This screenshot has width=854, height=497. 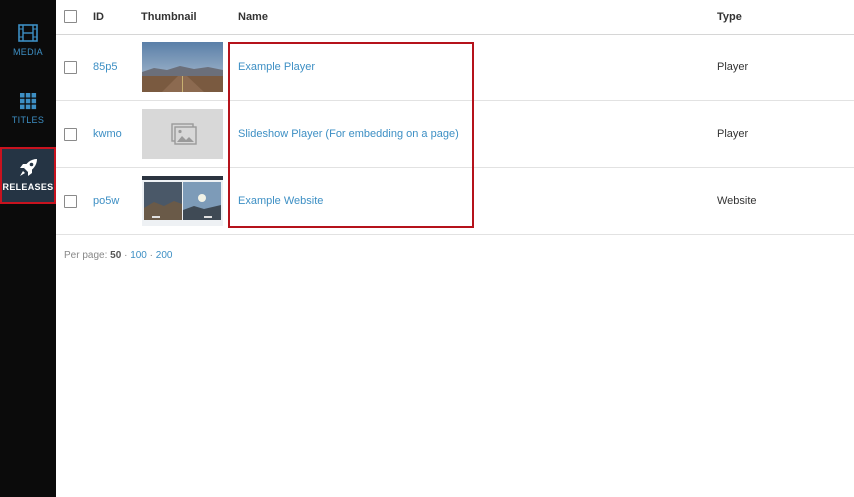 I want to click on per-page-label: Per page:, so click(x=86, y=255).